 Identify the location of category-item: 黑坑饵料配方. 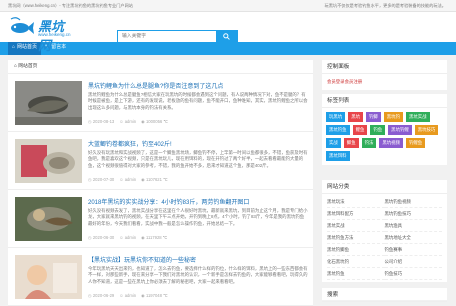
(356, 214).